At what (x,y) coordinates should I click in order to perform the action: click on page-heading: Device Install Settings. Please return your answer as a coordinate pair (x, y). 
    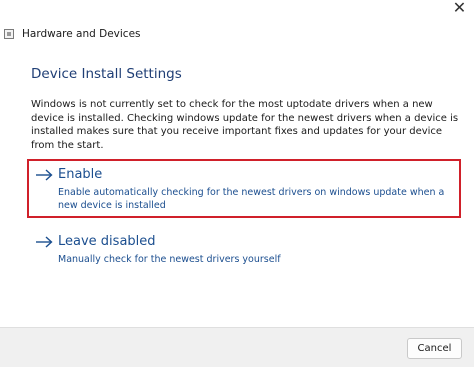
    Looking at the image, I should click on (106, 74).